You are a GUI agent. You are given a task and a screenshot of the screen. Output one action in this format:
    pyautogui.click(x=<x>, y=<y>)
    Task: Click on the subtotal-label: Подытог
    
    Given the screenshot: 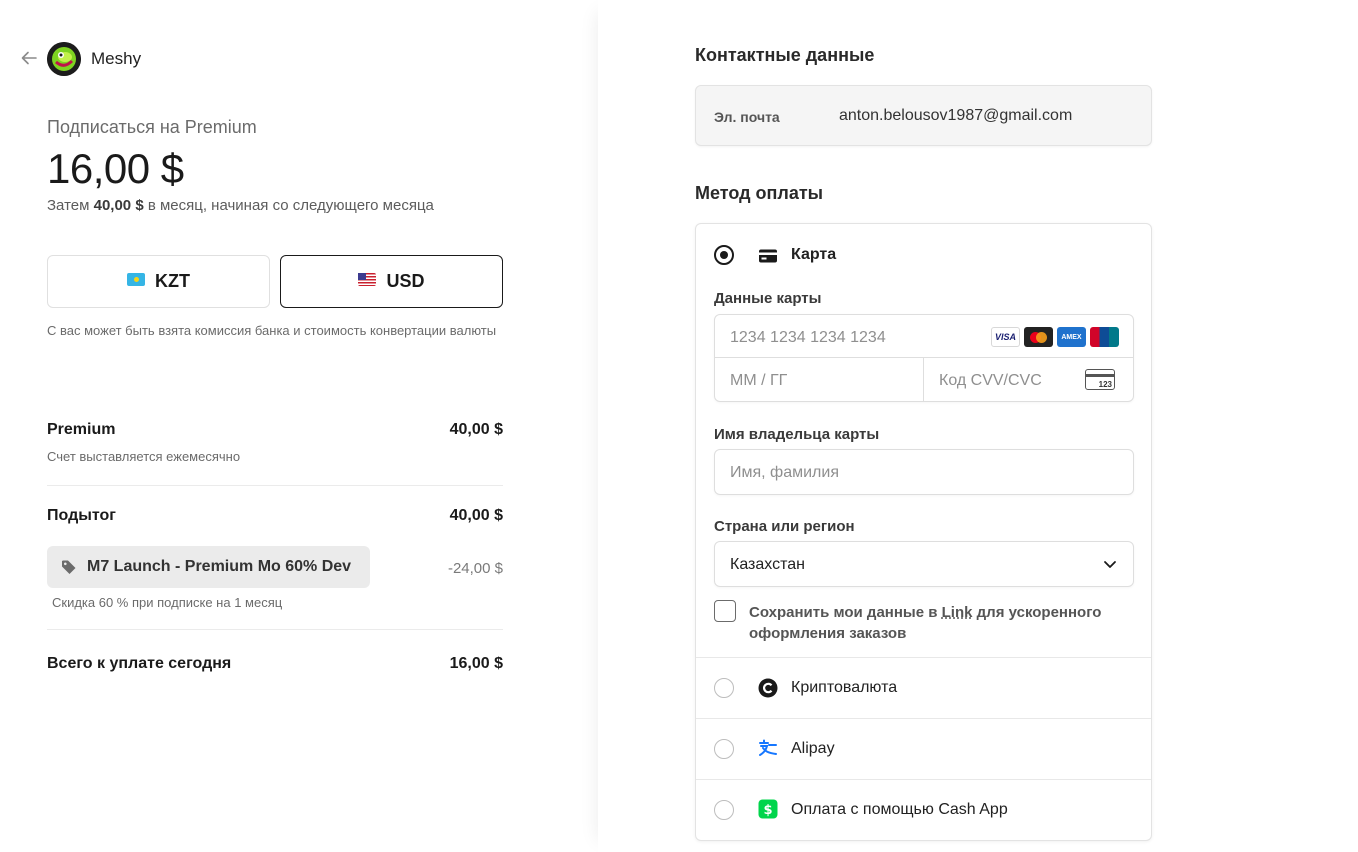 What is the action you would take?
    pyautogui.click(x=81, y=515)
    